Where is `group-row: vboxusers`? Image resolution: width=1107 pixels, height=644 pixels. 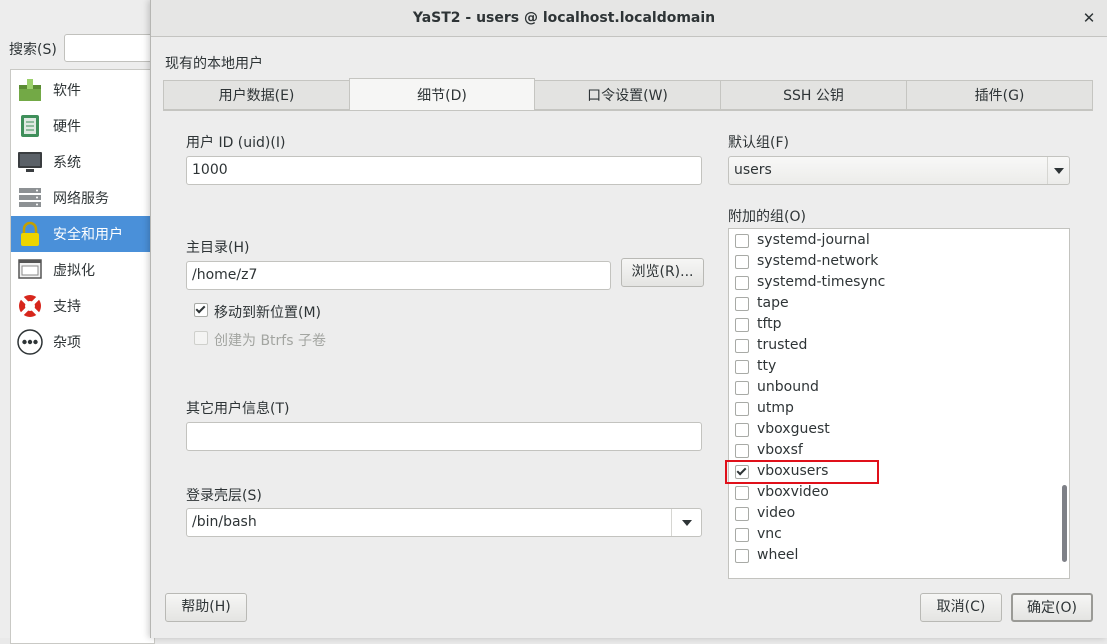
group-row: vboxusers is located at coordinates (892, 472).